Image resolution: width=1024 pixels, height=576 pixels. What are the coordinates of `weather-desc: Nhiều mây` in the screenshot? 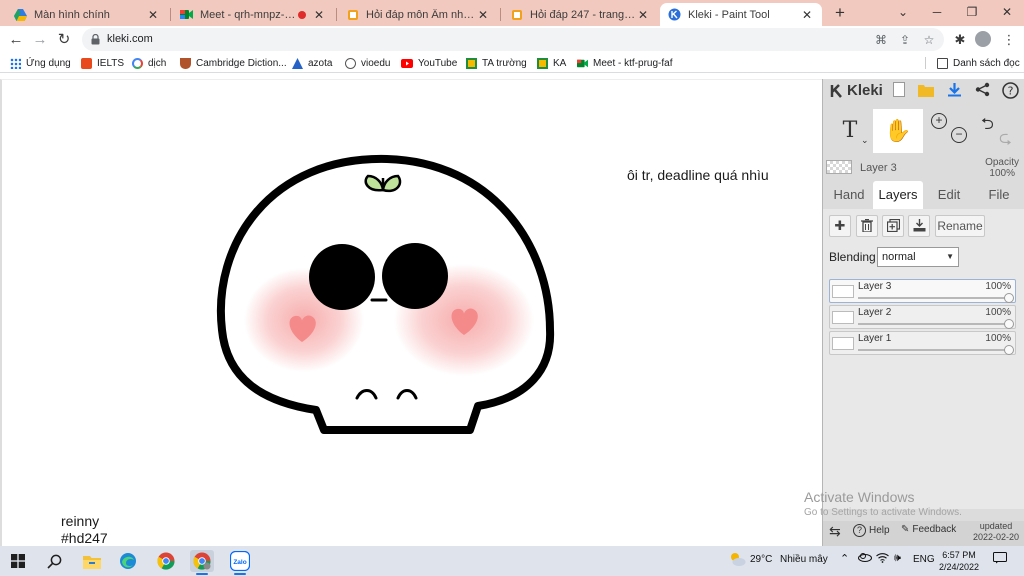 It's located at (804, 559).